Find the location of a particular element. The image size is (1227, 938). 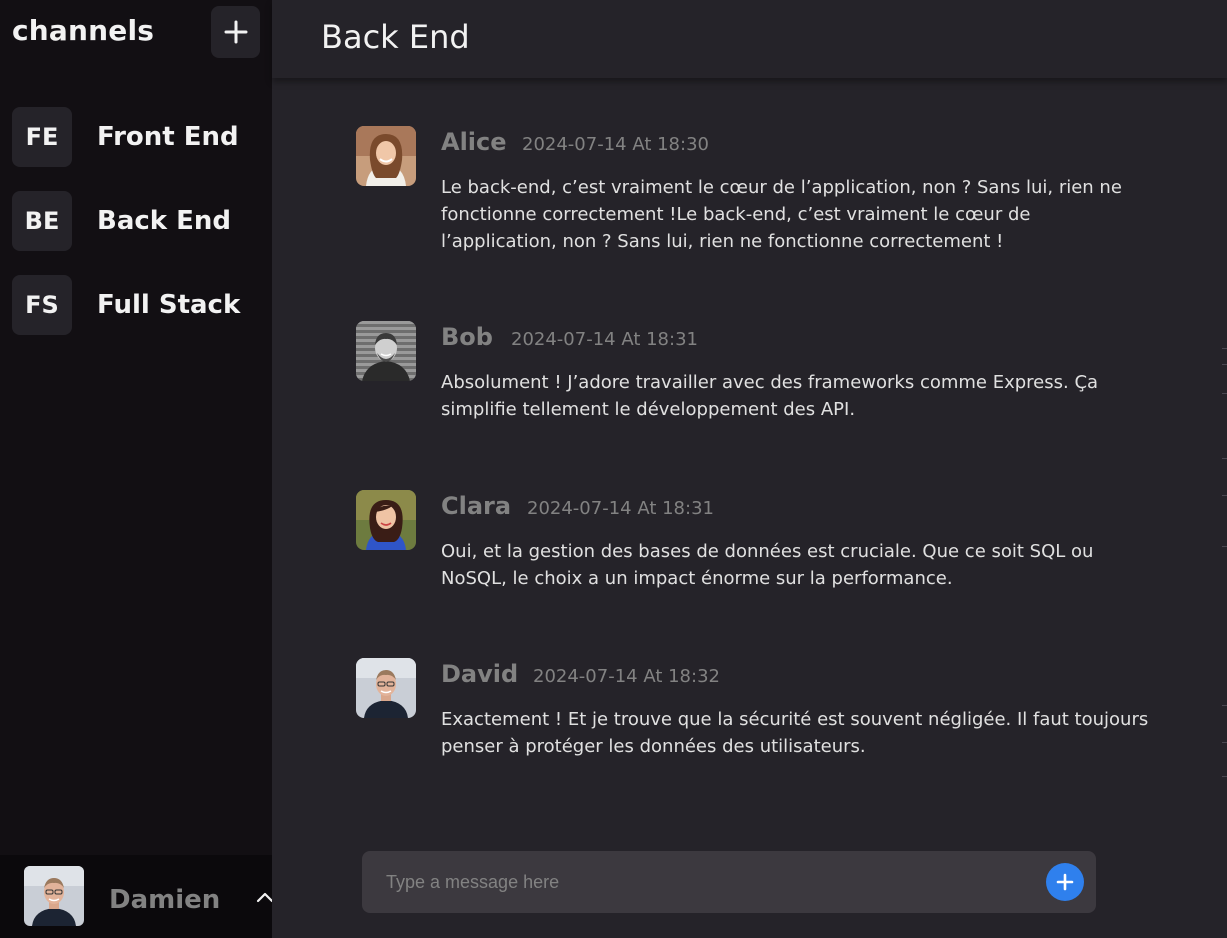

message-author: Clara is located at coordinates (476, 506).